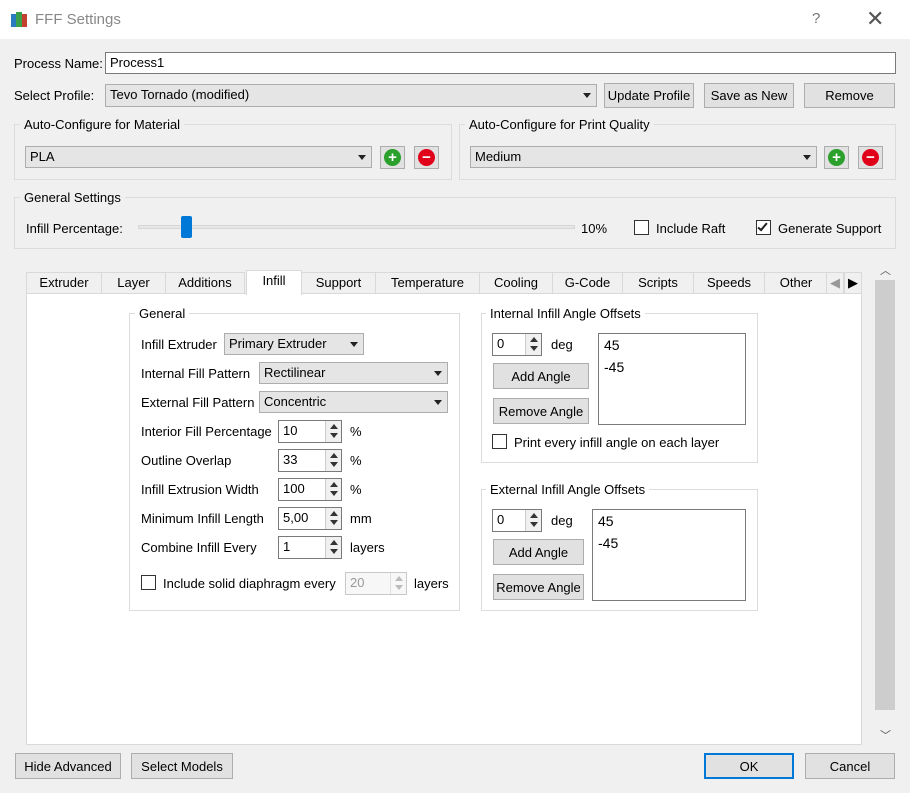  I want to click on generate-support-label: Generate Support, so click(830, 228).